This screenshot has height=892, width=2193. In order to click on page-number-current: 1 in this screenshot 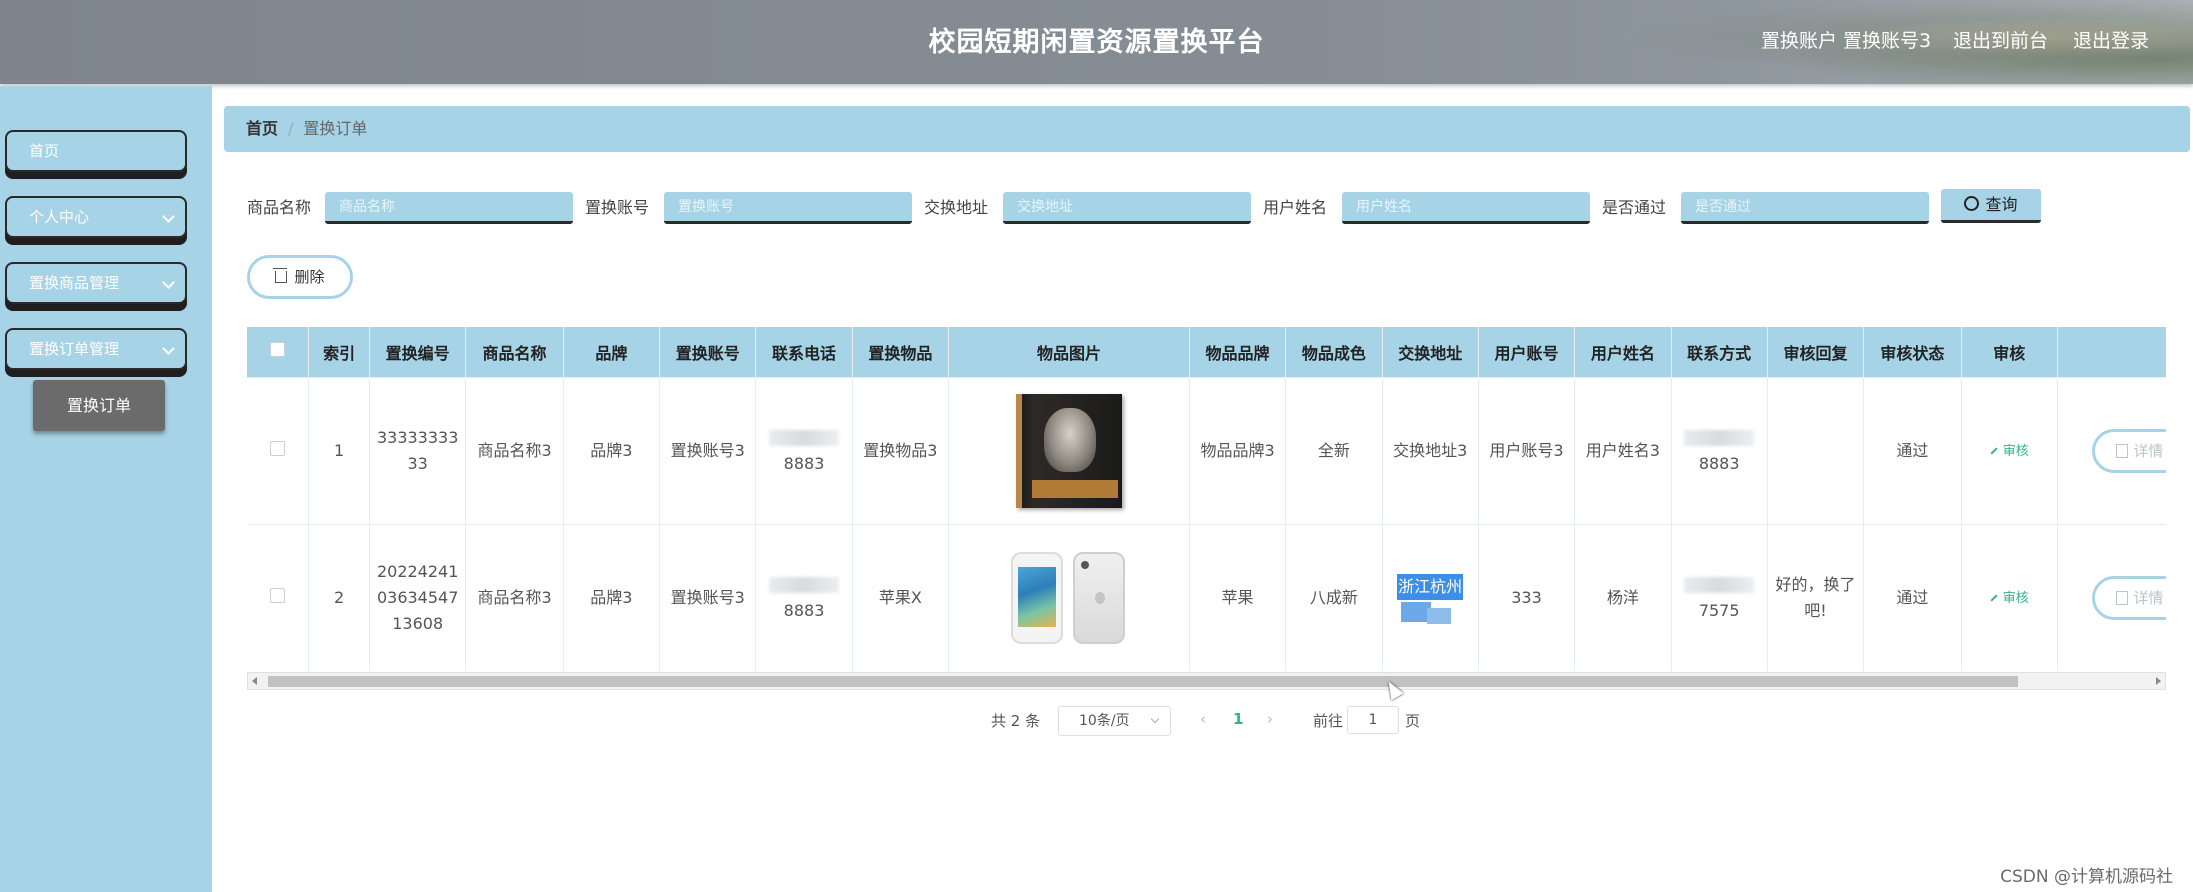, I will do `click(1238, 719)`.